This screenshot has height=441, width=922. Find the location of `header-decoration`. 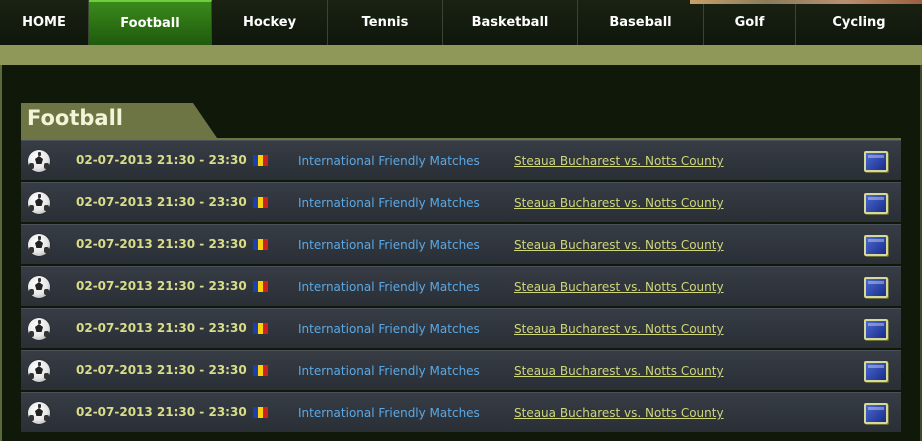

header-decoration is located at coordinates (806, 2).